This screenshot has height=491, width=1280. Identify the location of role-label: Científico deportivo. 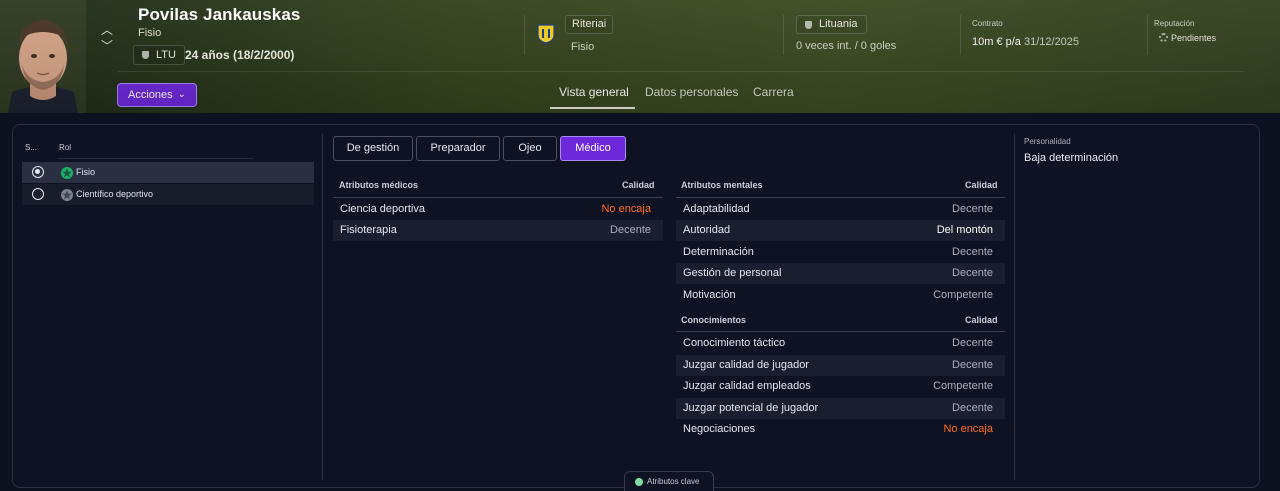
(115, 194).